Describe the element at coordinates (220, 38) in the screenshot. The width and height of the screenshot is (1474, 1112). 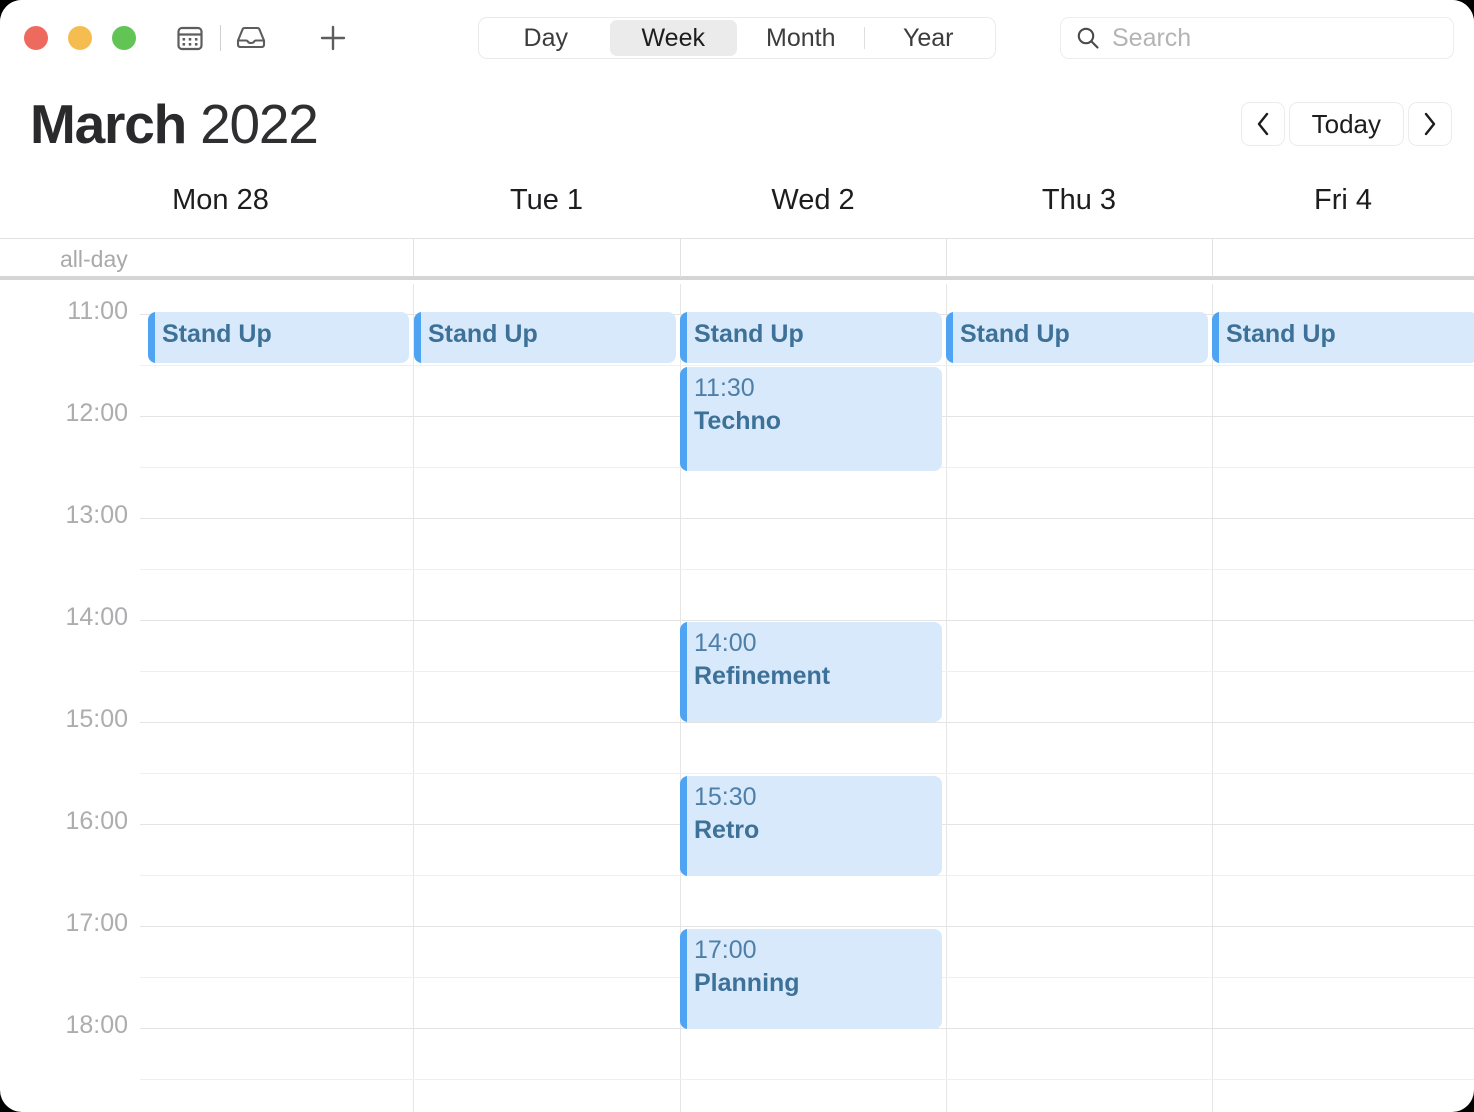
I see `toolbar-divider` at that location.